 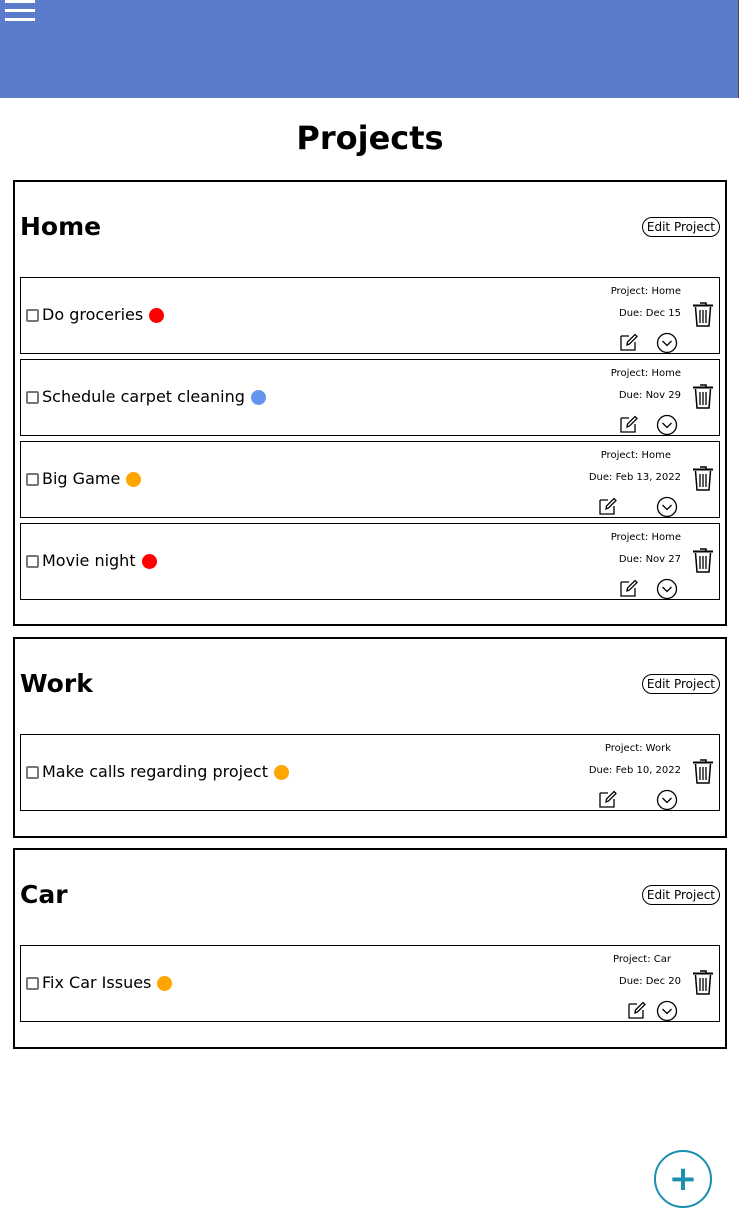 I want to click on task-item: Do groceries Project: Home Due: Dec 15, so click(x=370, y=315).